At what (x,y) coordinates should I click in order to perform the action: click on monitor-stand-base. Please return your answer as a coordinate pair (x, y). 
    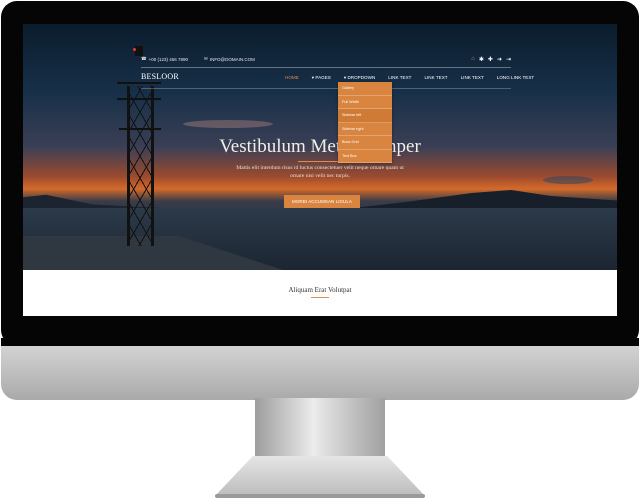
    Looking at the image, I should click on (320, 476).